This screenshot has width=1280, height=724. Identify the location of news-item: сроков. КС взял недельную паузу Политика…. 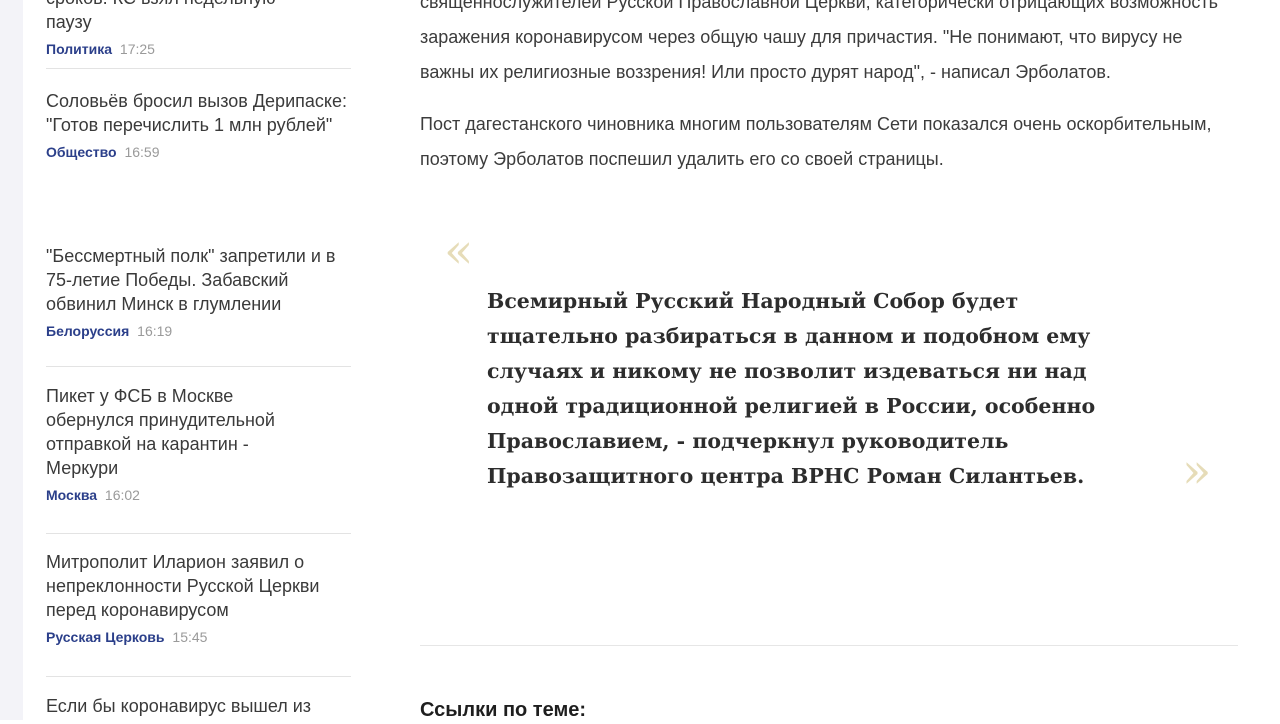
(198, 34).